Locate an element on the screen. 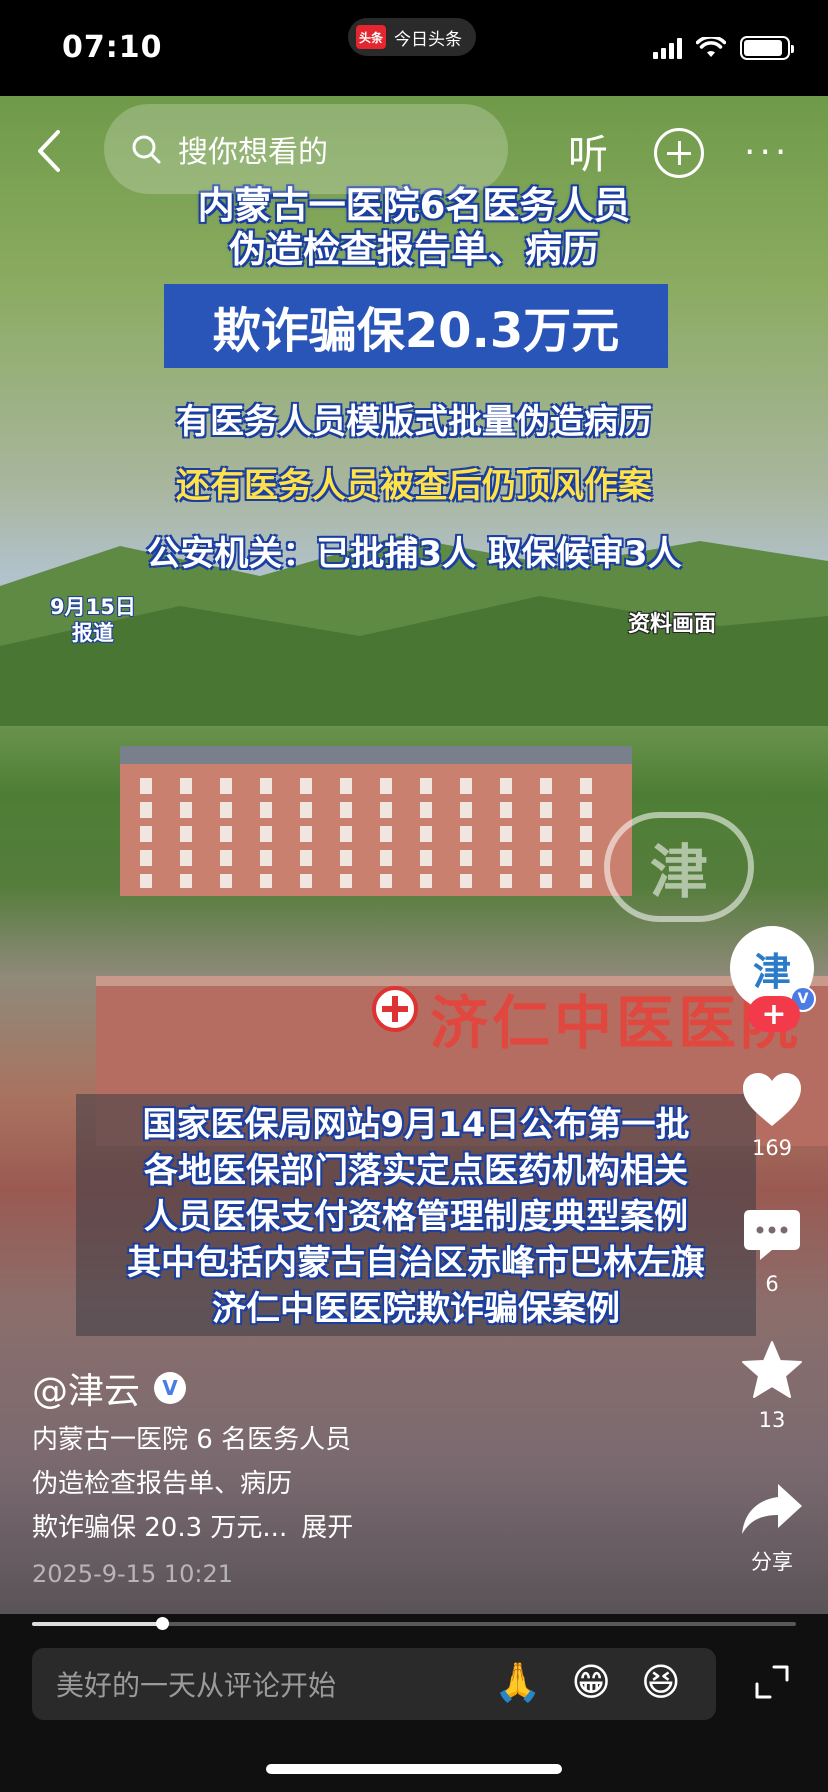 This screenshot has height=1792, width=828. video-progress-bar is located at coordinates (414, 1623).